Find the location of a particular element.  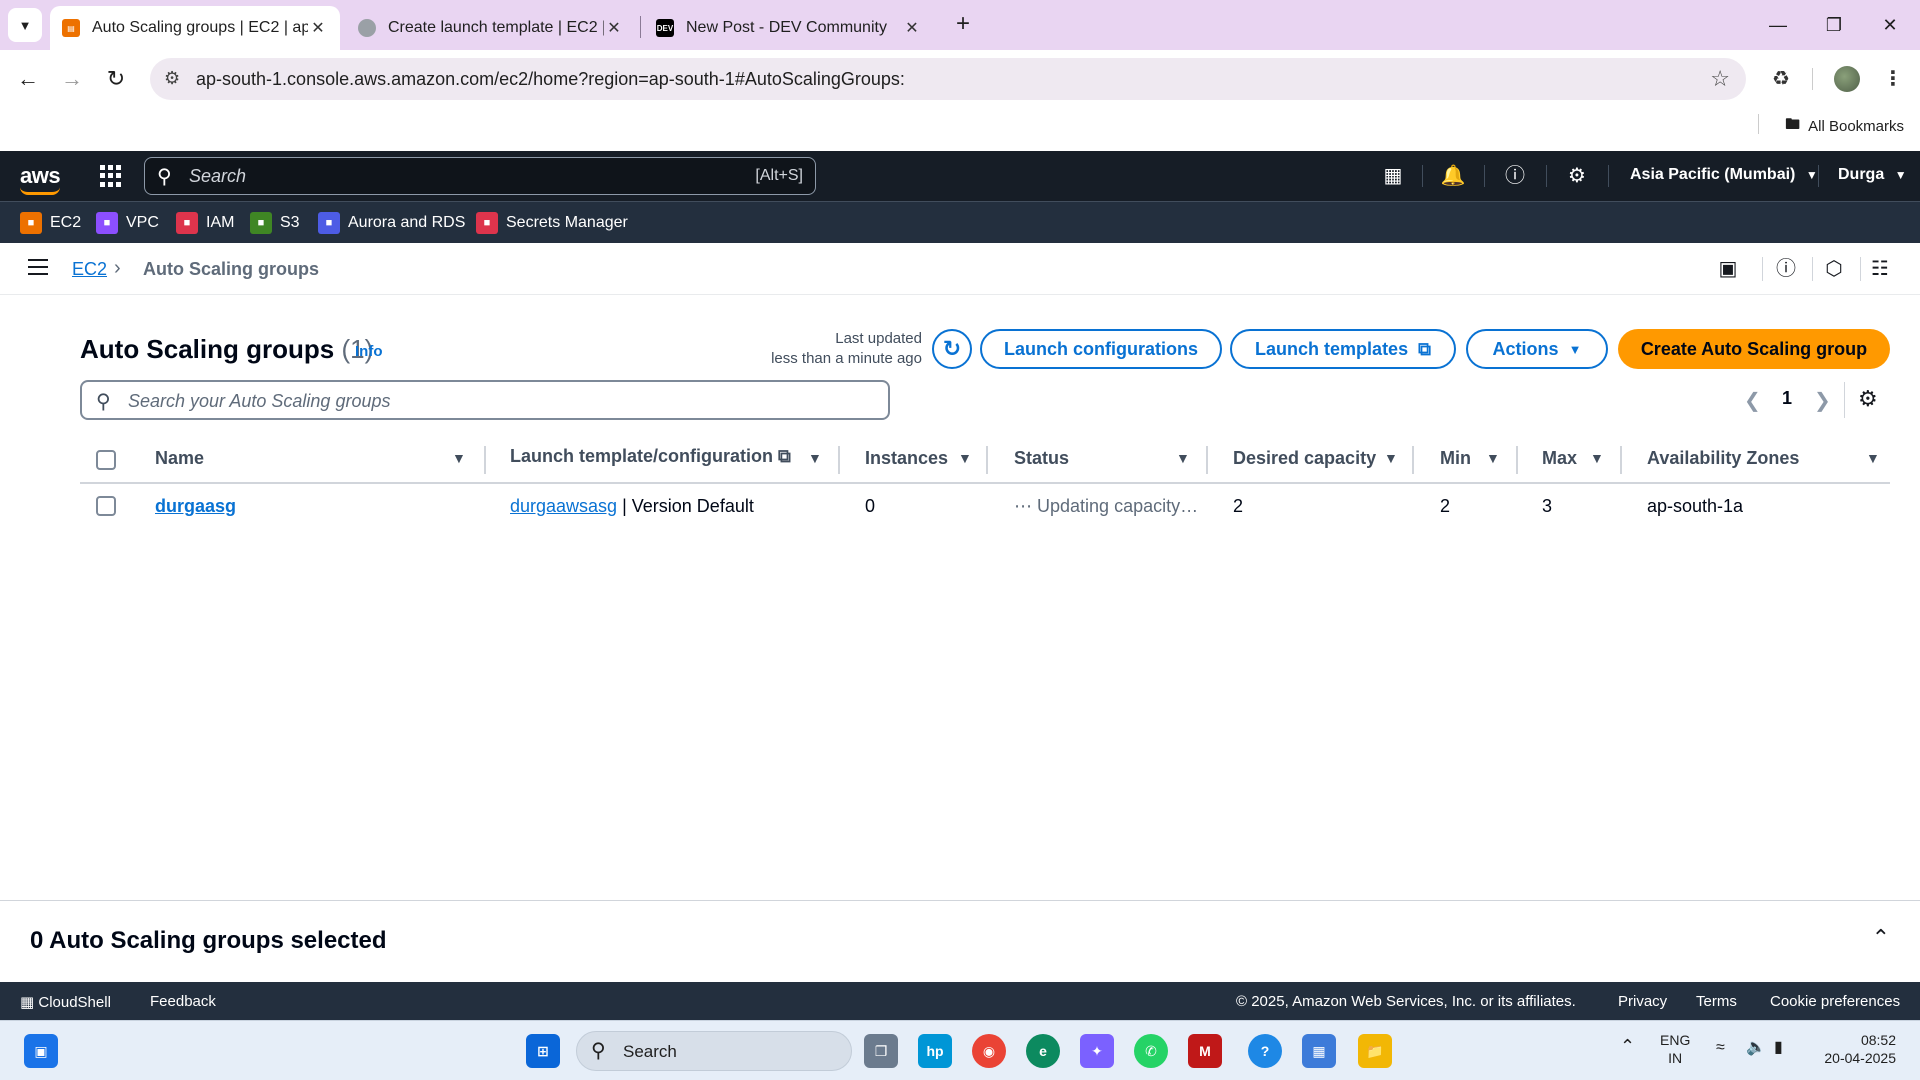

feedback-link: Feedback is located at coordinates (183, 1001).